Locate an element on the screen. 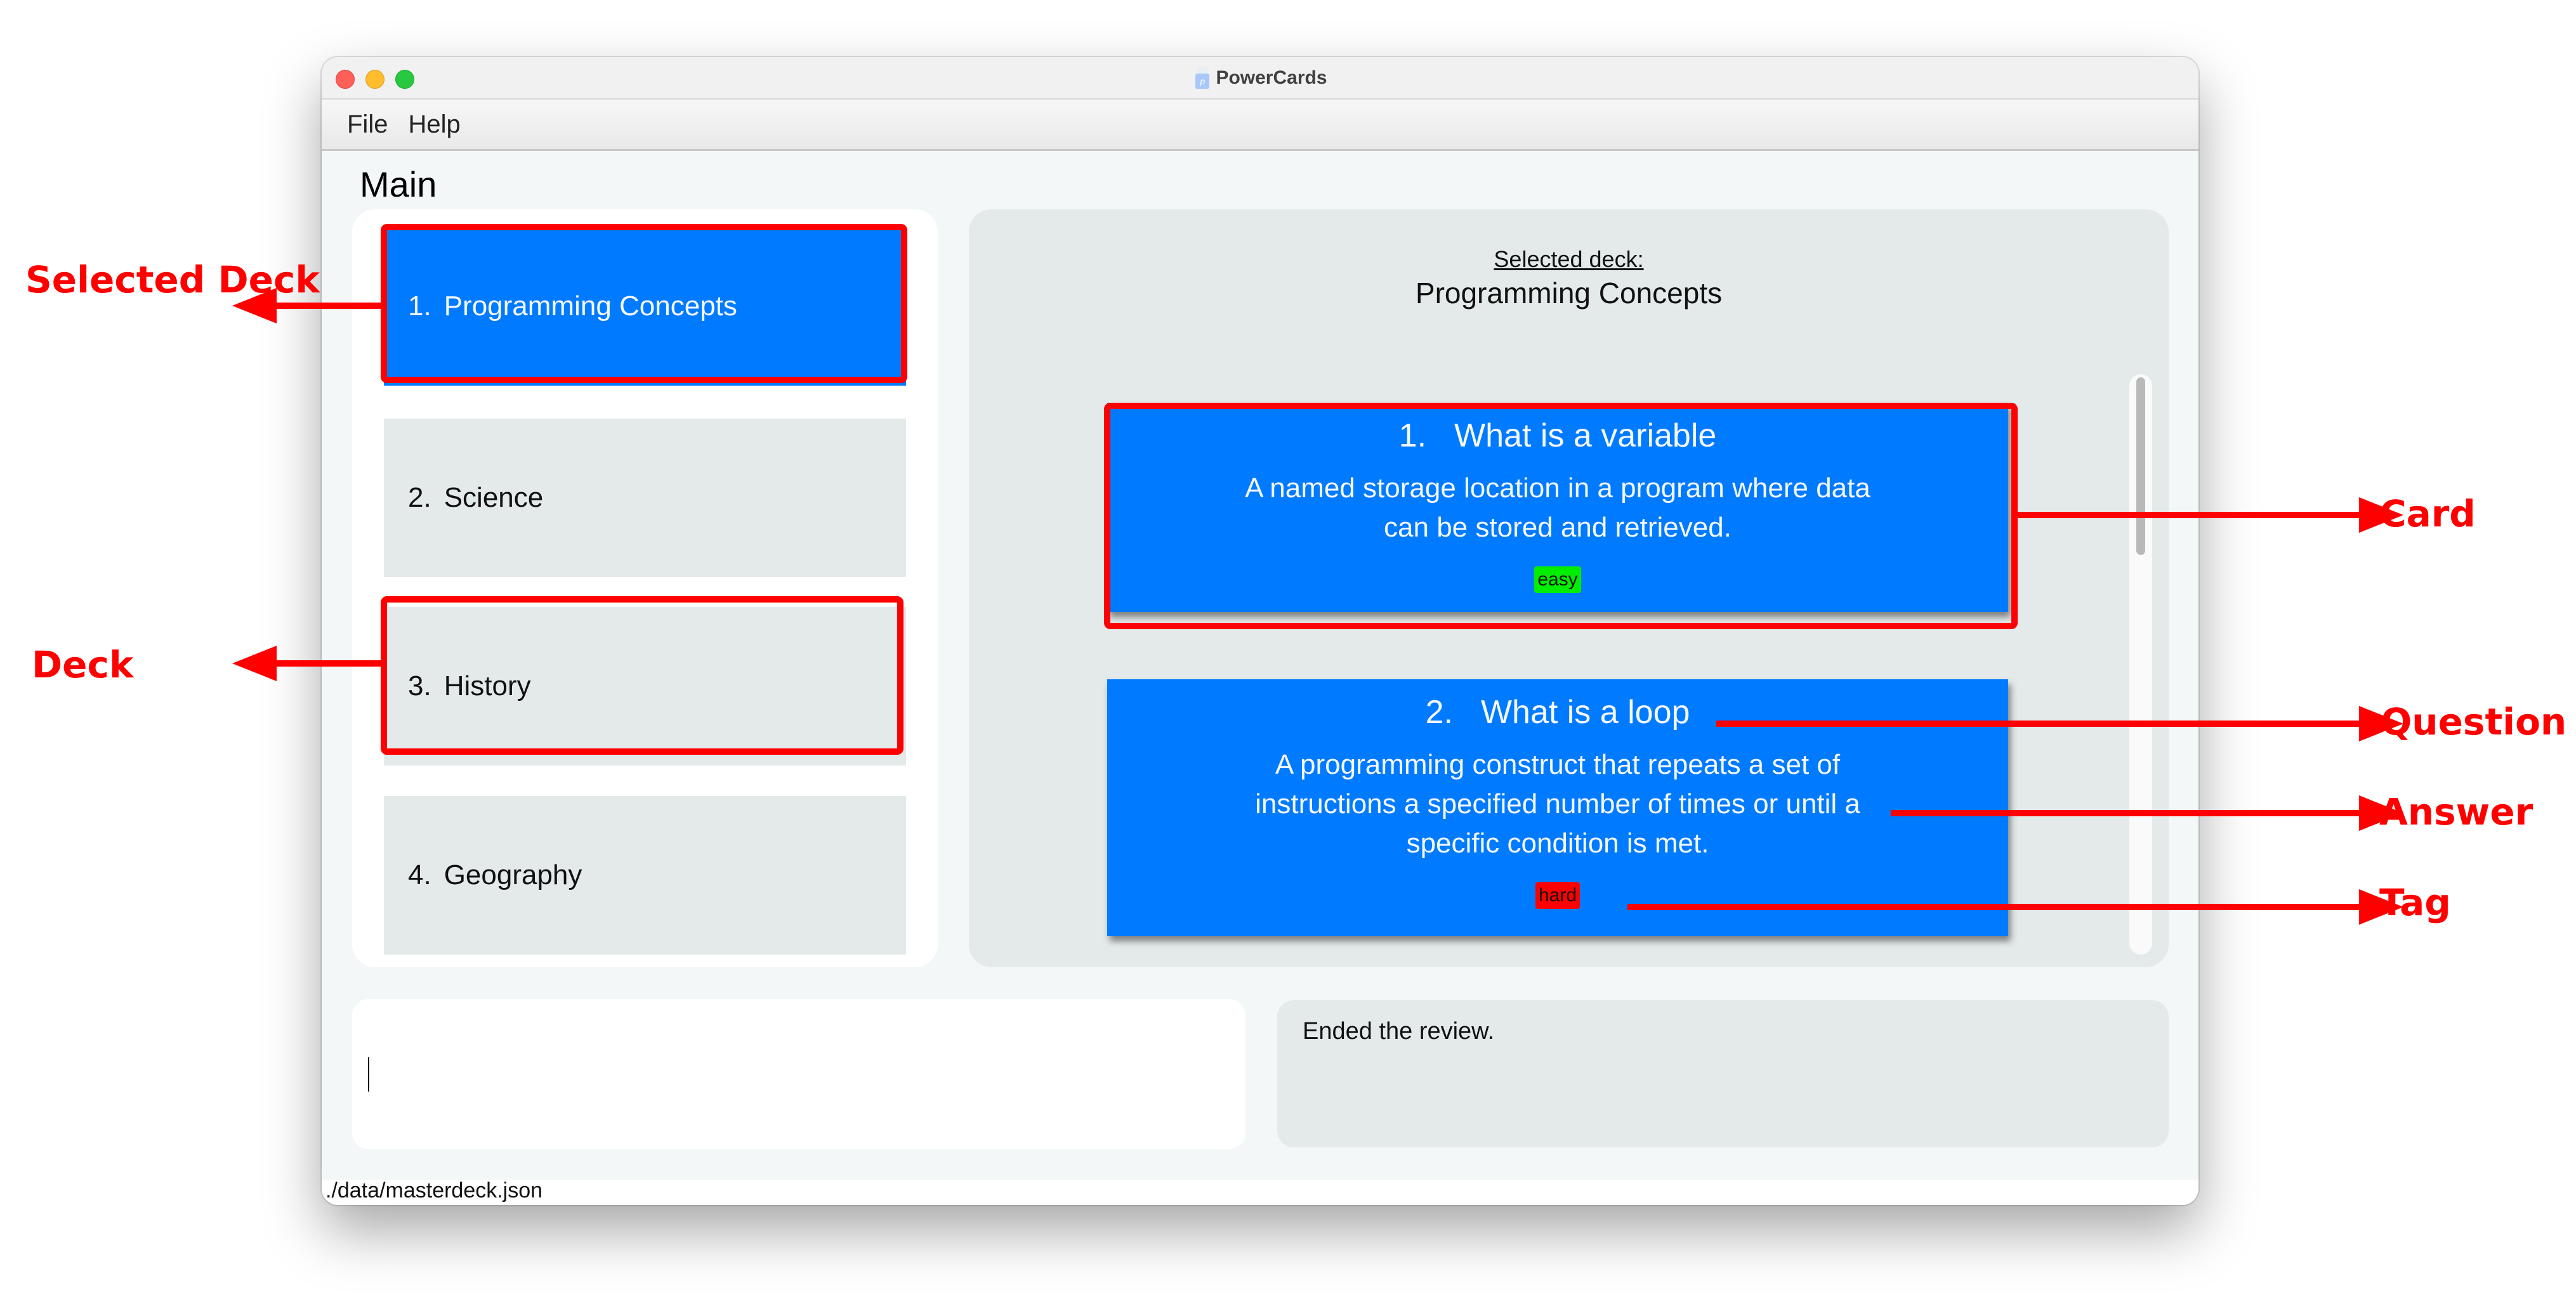  data-file-path: ./data/masterdeck.json is located at coordinates (434, 1190).